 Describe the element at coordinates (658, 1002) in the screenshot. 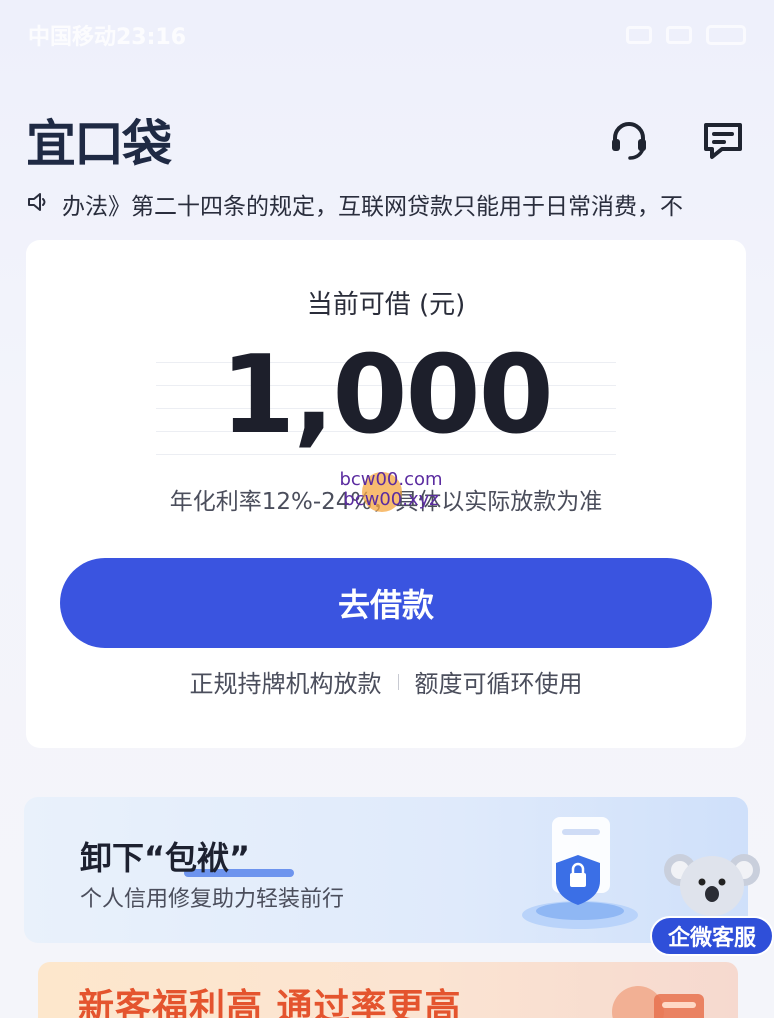

I see `gift-card-icon` at that location.